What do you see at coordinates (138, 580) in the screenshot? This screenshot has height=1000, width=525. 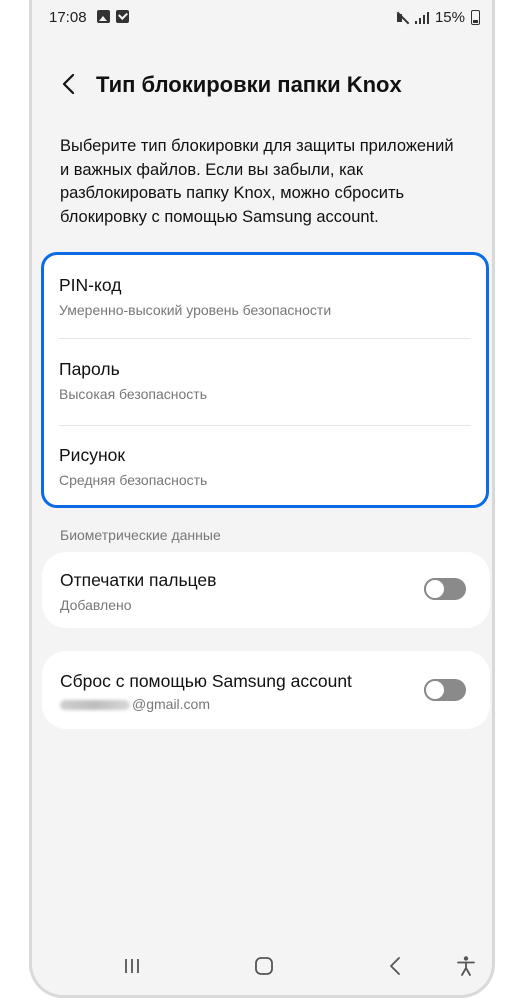 I see `fingerprints-title: Отпечатки пальцев` at bounding box center [138, 580].